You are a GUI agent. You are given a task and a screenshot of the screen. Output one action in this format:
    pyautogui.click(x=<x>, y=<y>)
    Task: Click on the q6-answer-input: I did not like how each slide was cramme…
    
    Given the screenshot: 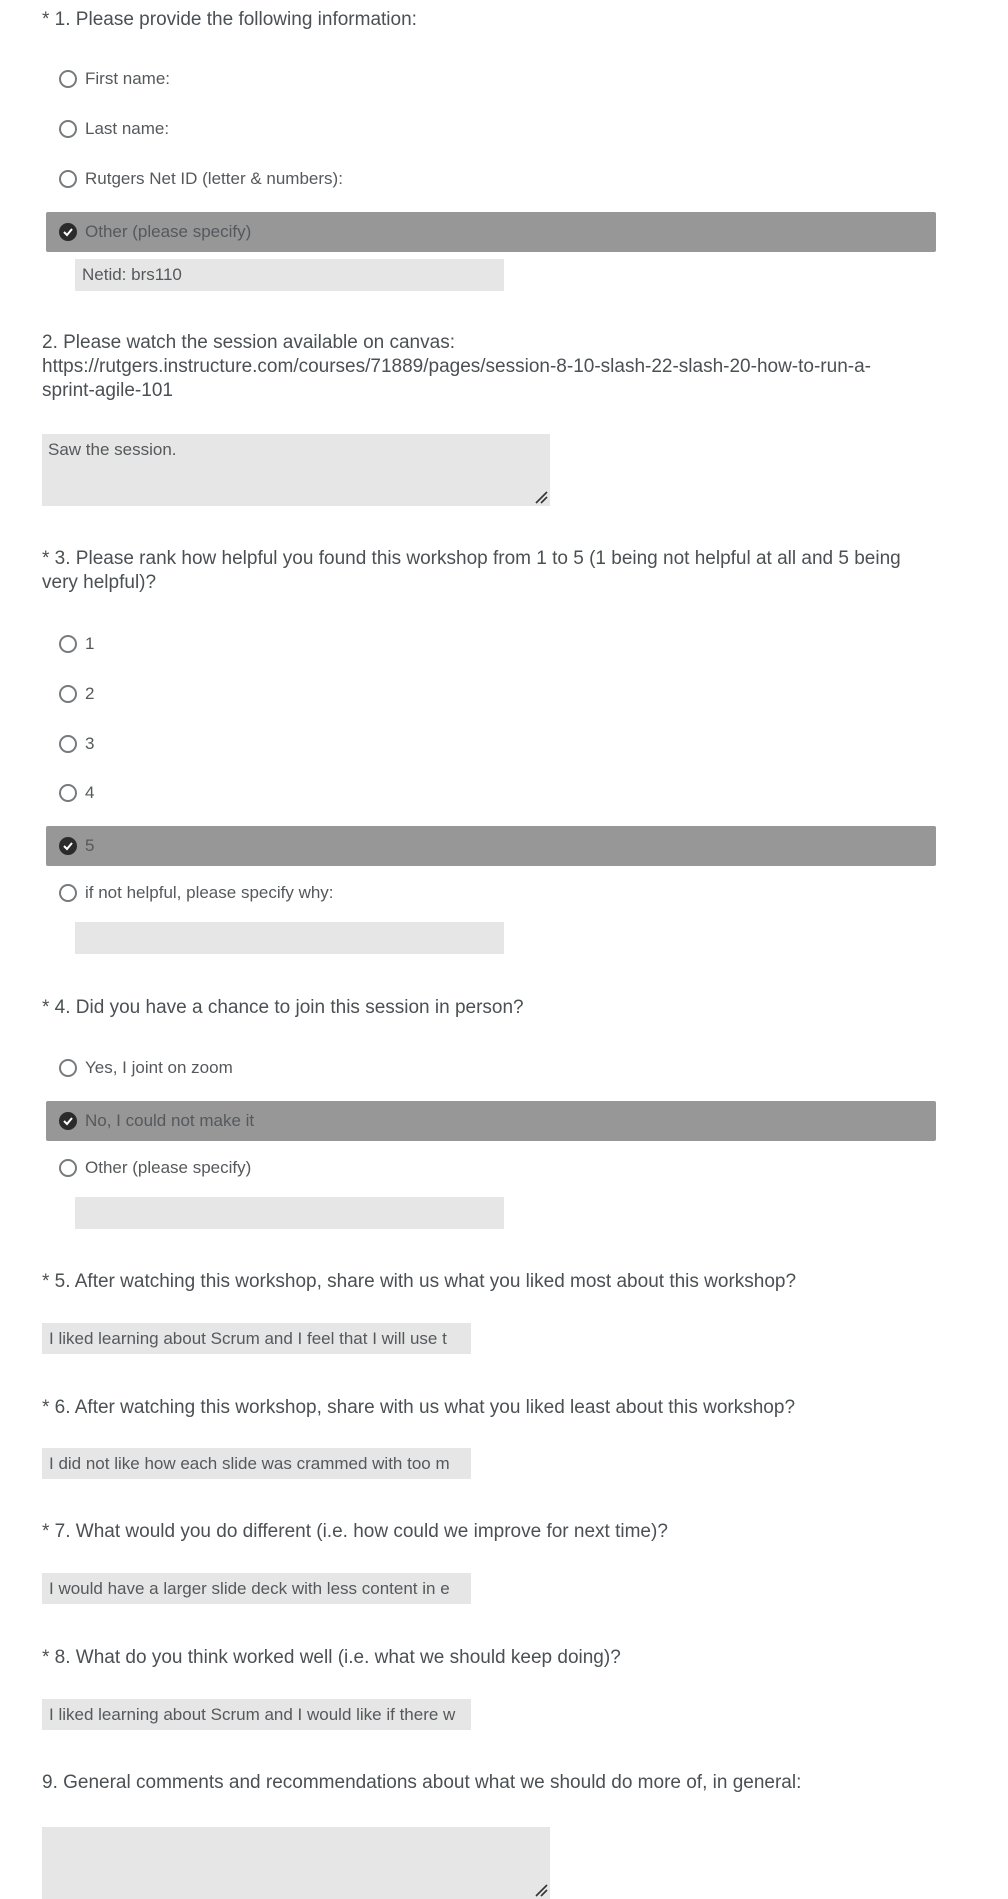 What is the action you would take?
    pyautogui.click(x=256, y=1463)
    